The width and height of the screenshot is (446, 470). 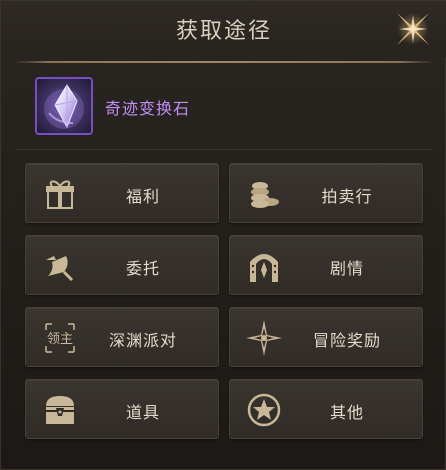 I want to click on chest-icon, so click(x=60, y=410).